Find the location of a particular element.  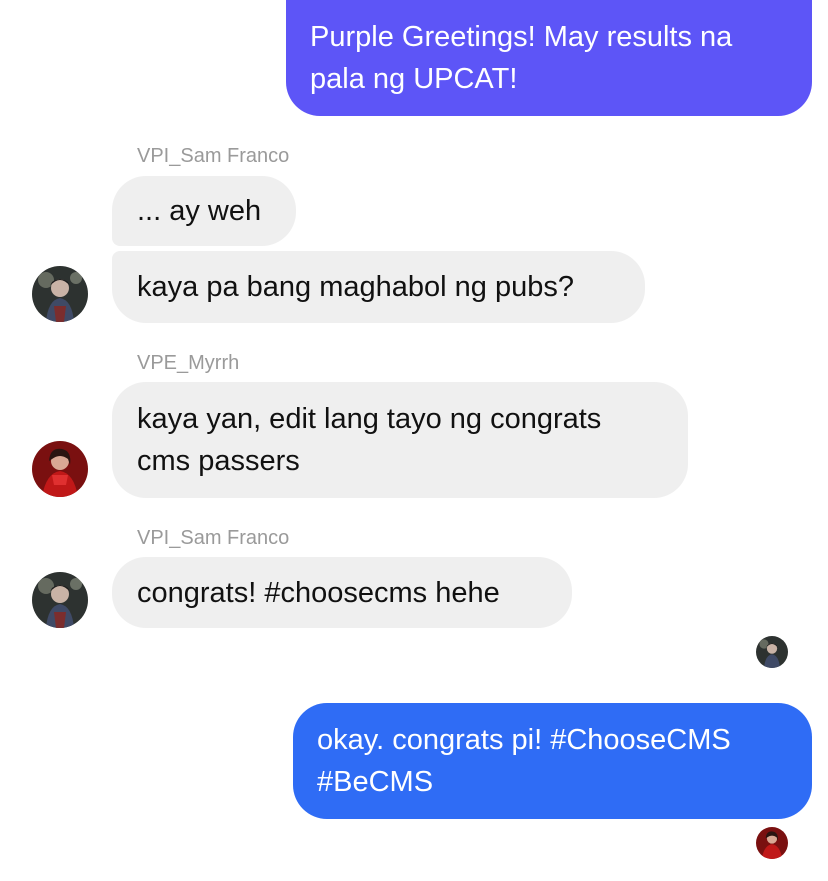

incoming-message-bubble: ... ay weh is located at coordinates (204, 211).